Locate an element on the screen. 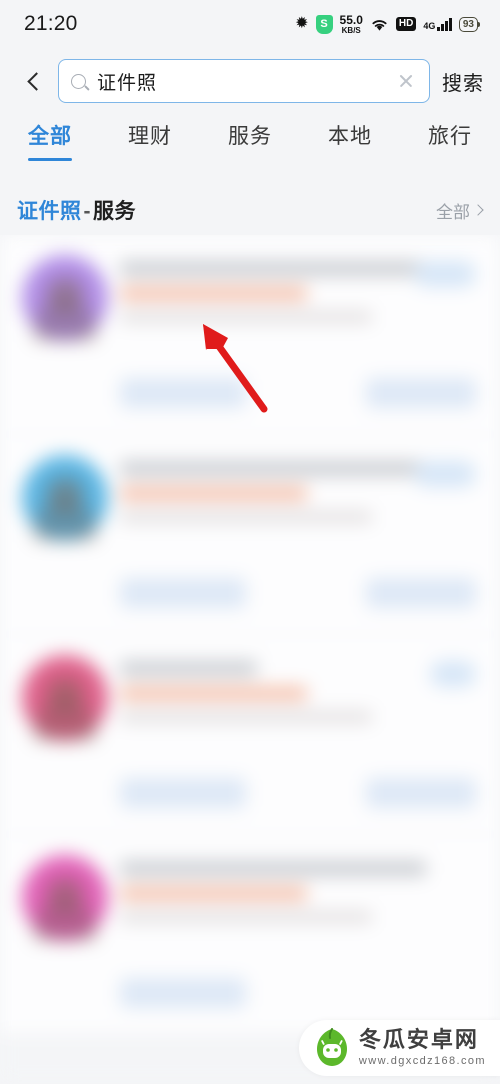  category-tabs: 全部 理财 服务 本地 旅行 is located at coordinates (250, 145).